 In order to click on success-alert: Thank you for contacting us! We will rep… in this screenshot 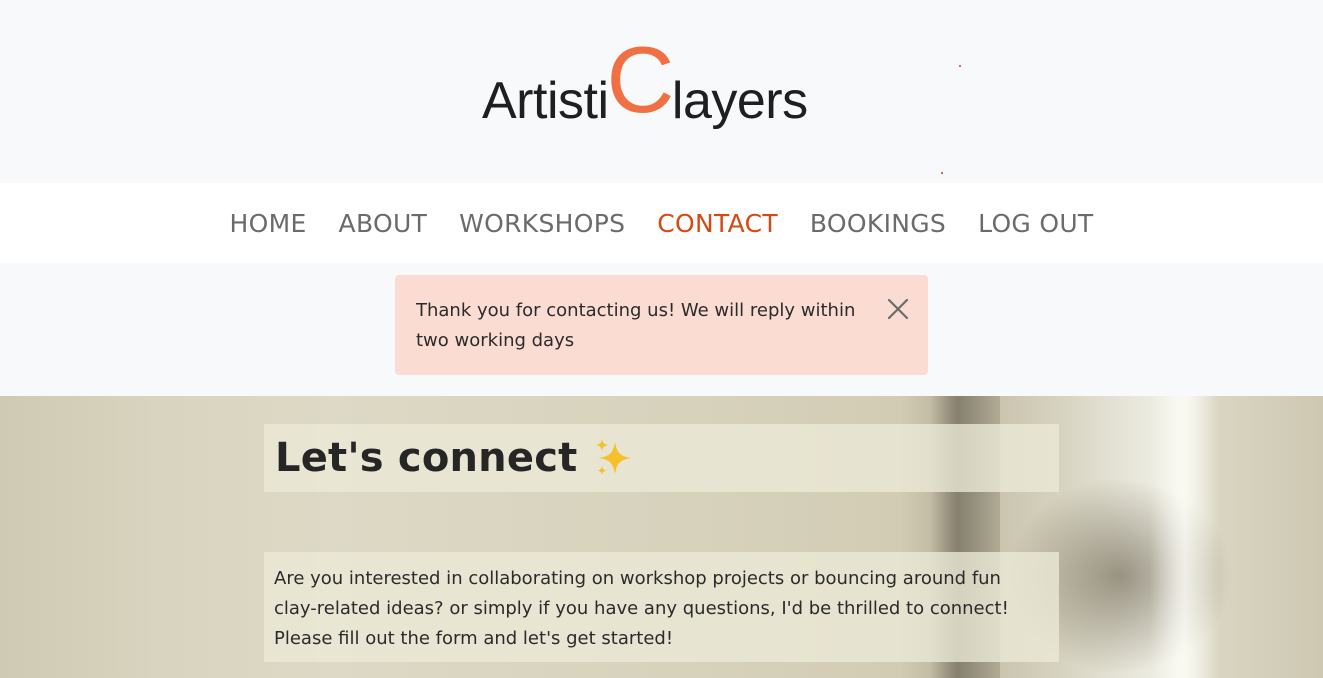, I will do `click(661, 325)`.